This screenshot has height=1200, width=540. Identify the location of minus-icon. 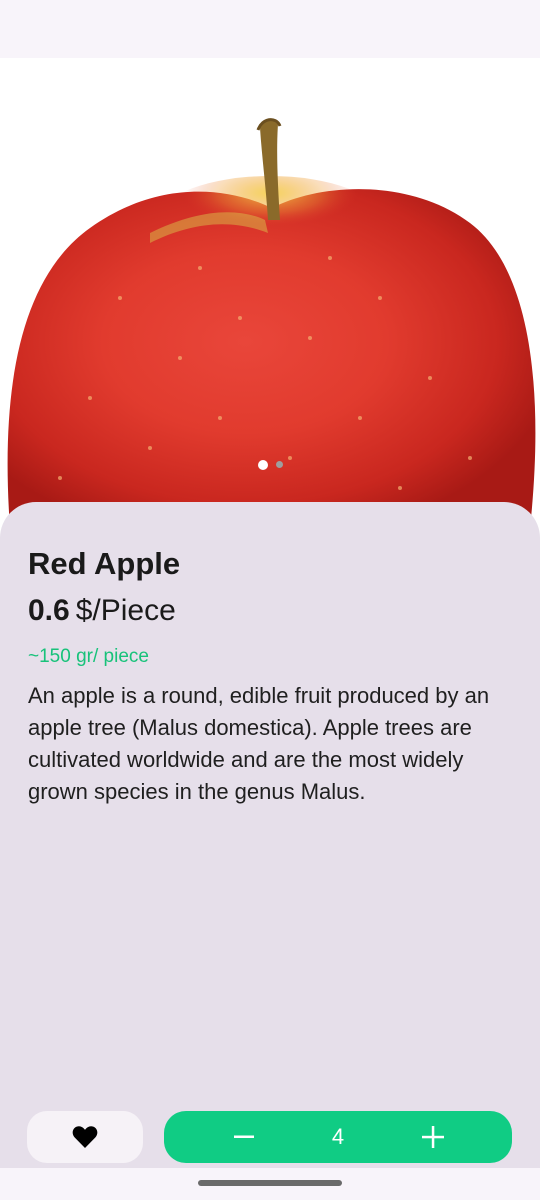
(244, 1136).